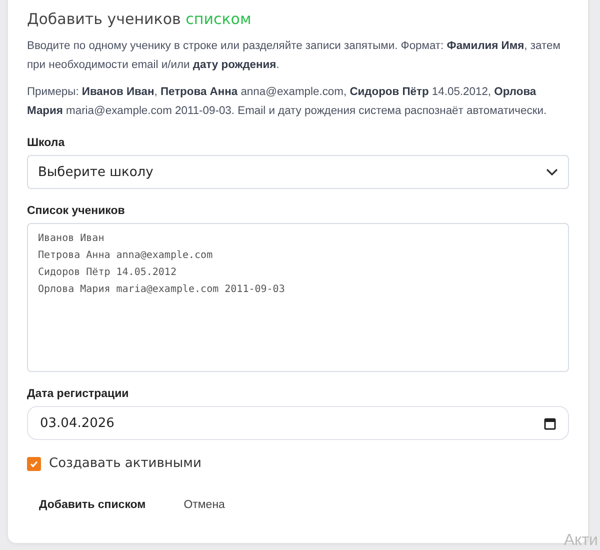 The height and width of the screenshot is (550, 600). I want to click on description-text: Вводите по одному ученику в строке или разделяйте записи запятыми. Формат: Фамилия Имя, затем при необходимости email и/или дату рождения., so click(294, 56).